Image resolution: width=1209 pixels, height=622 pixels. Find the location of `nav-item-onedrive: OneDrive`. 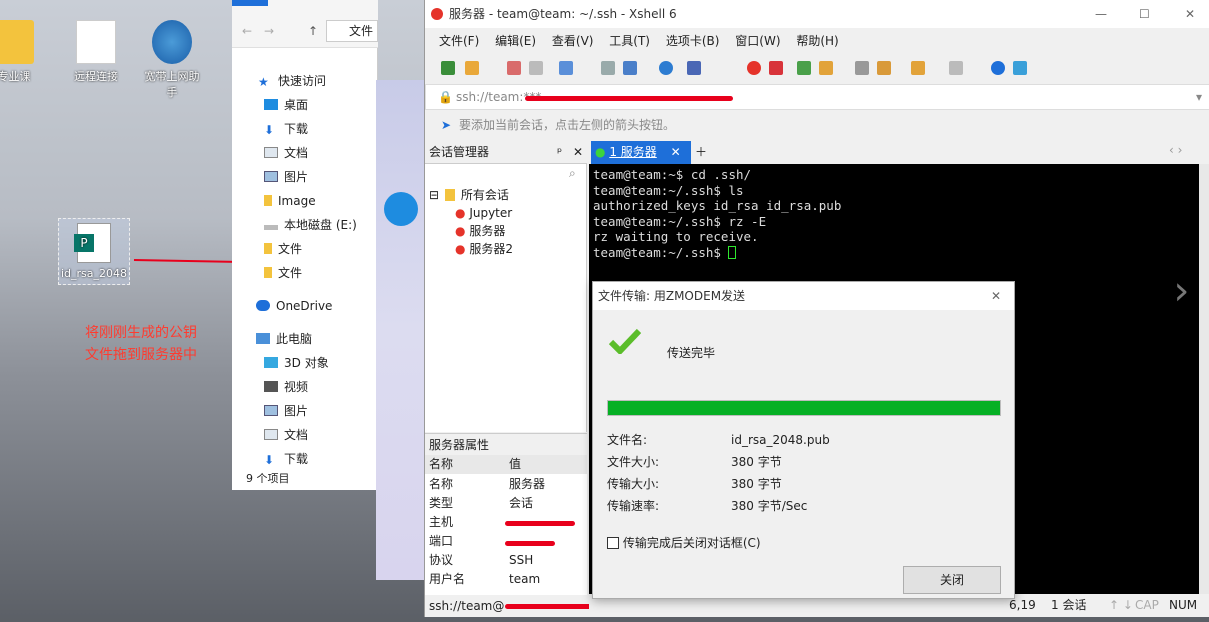

nav-item-onedrive: OneDrive is located at coordinates (294, 306).